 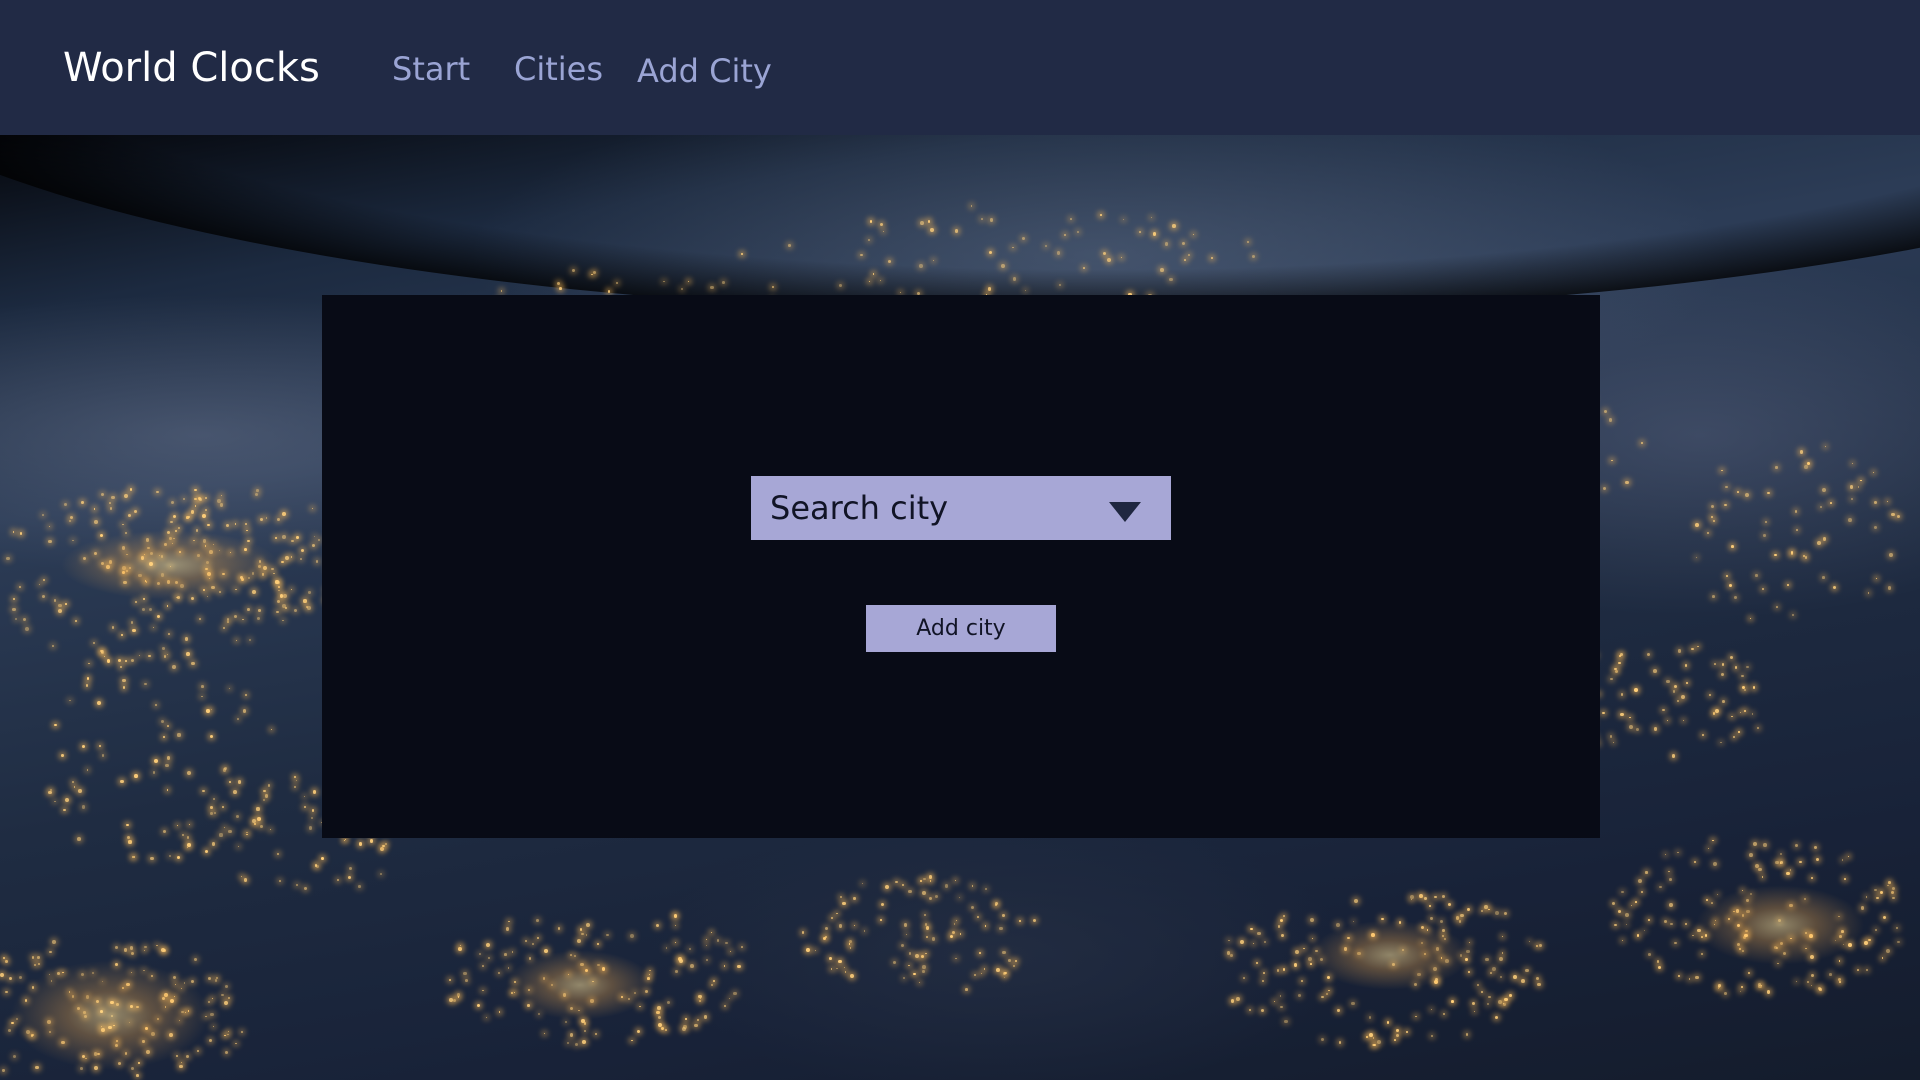 What do you see at coordinates (961, 628) in the screenshot?
I see `add-city-button: Add city` at bounding box center [961, 628].